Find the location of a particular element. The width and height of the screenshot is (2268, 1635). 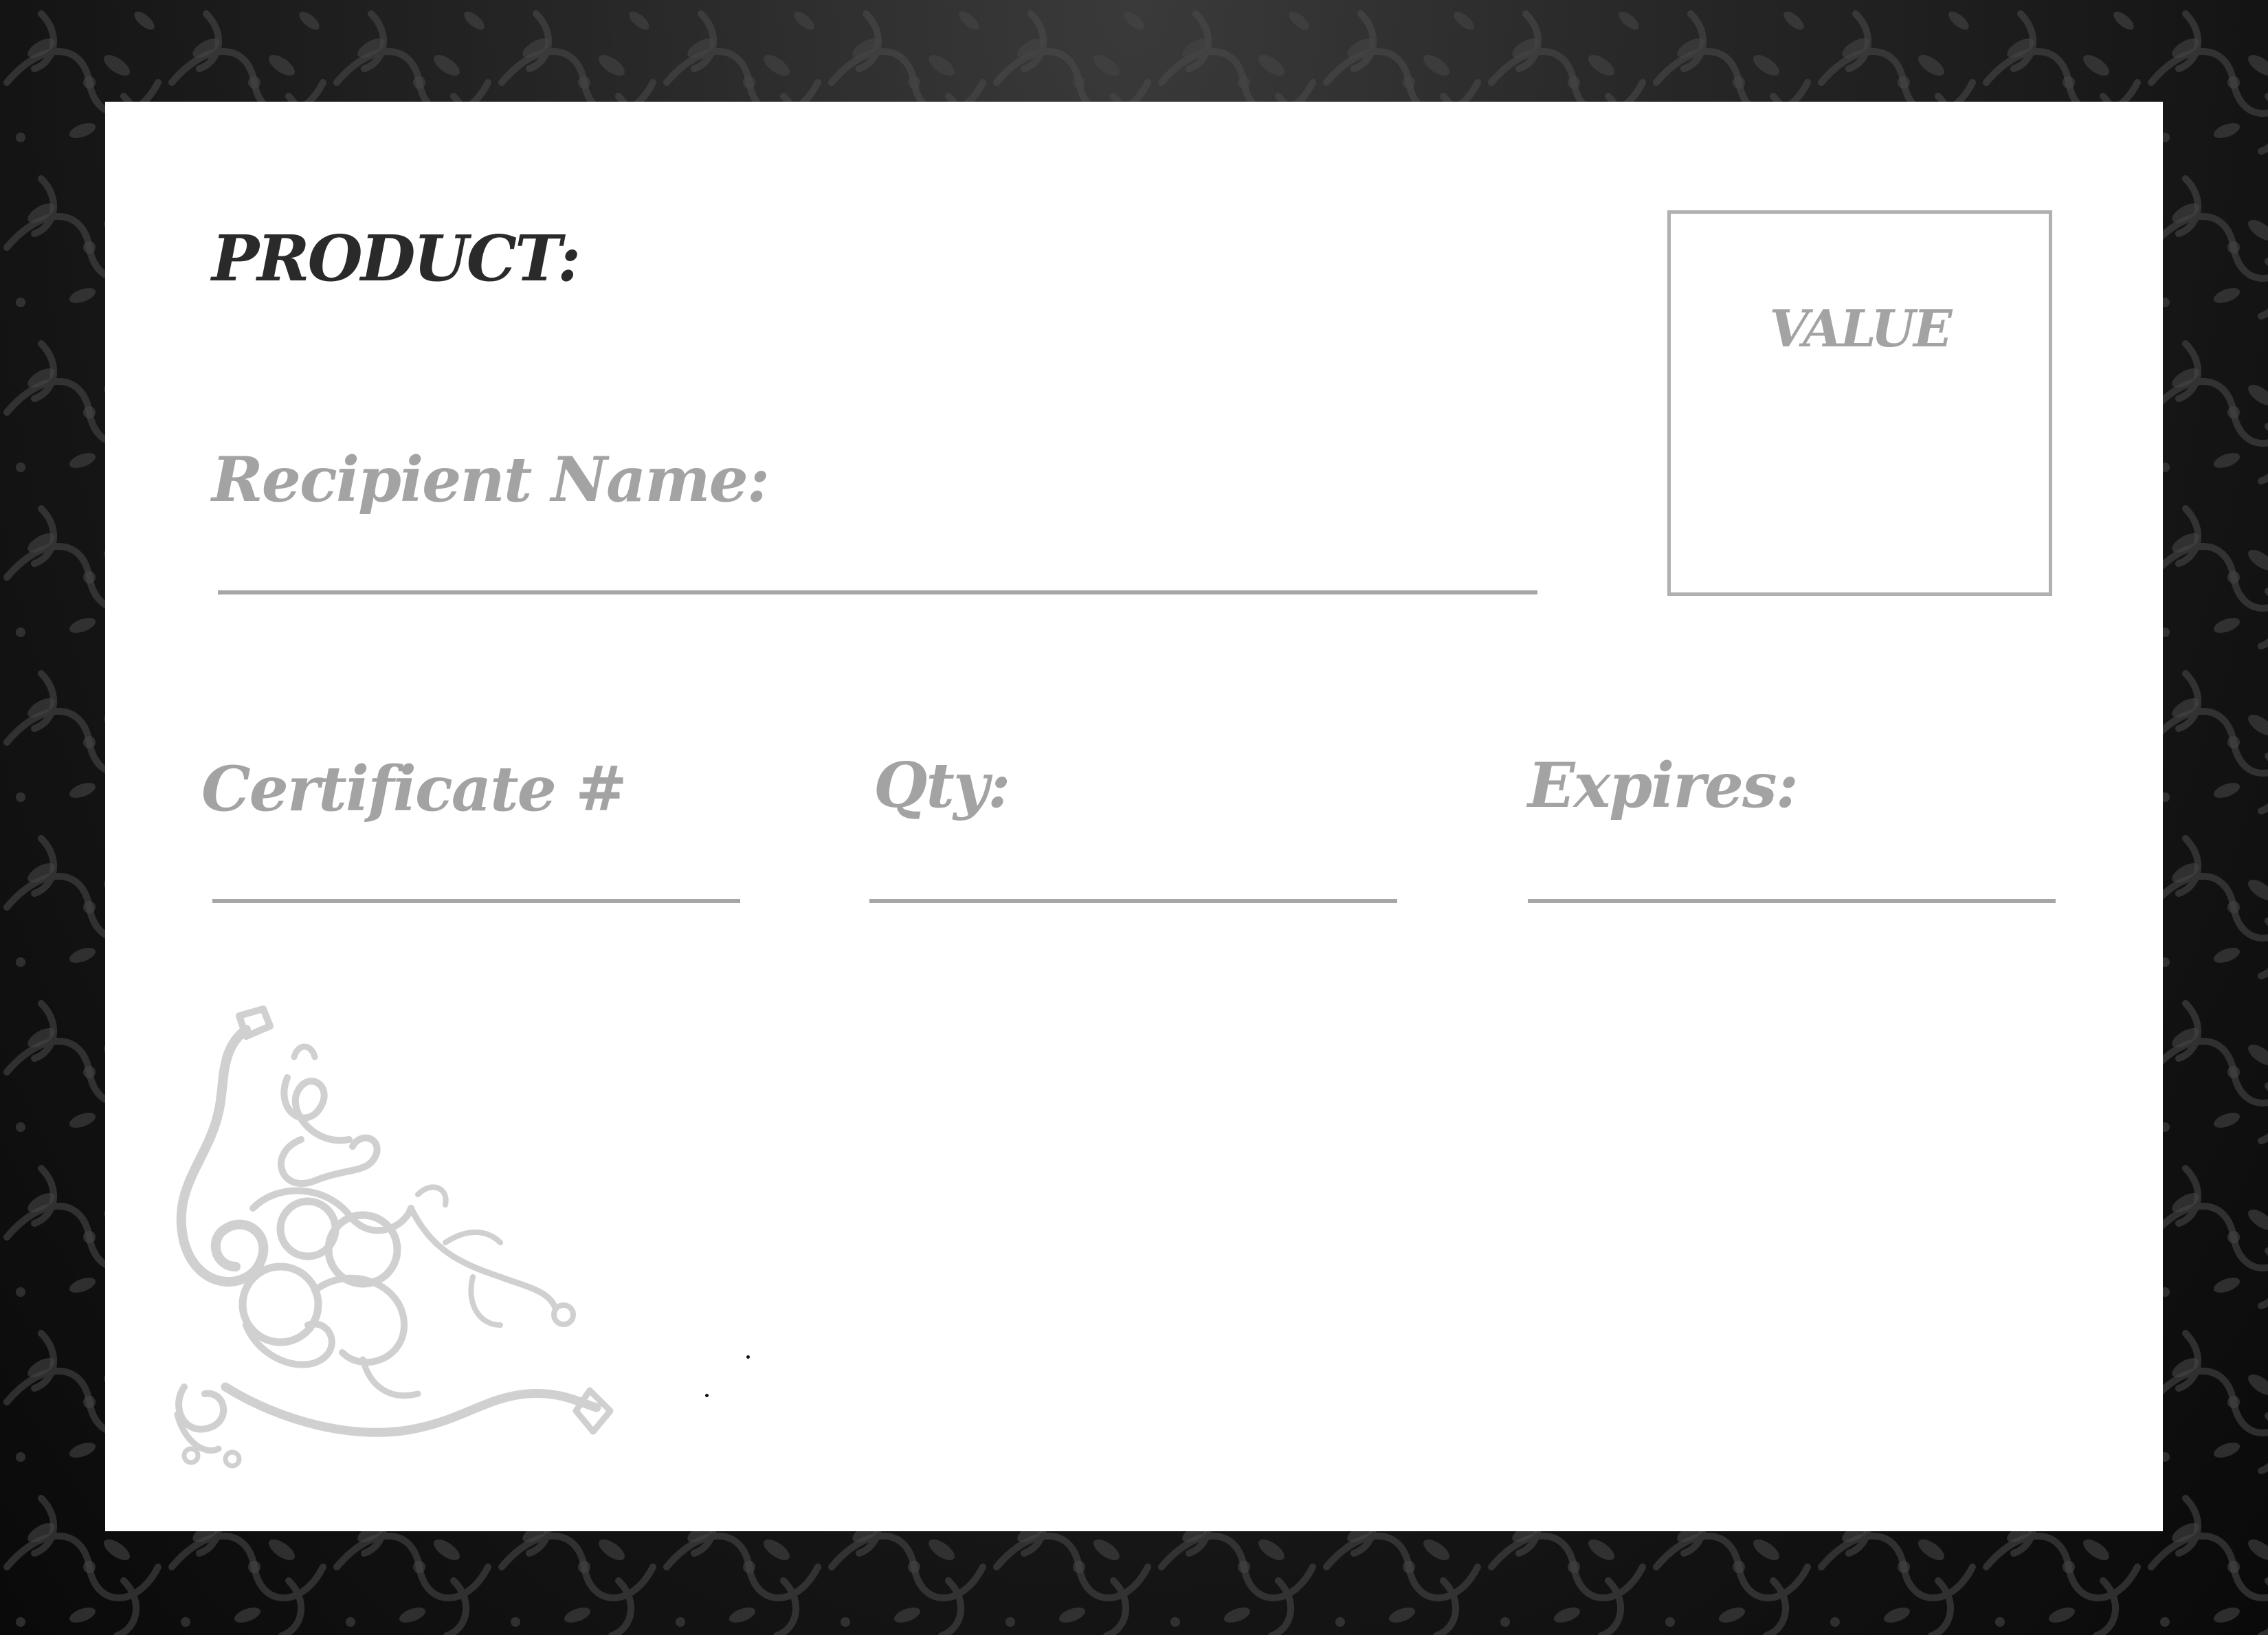

value-box: VALUE is located at coordinates (1859, 403).